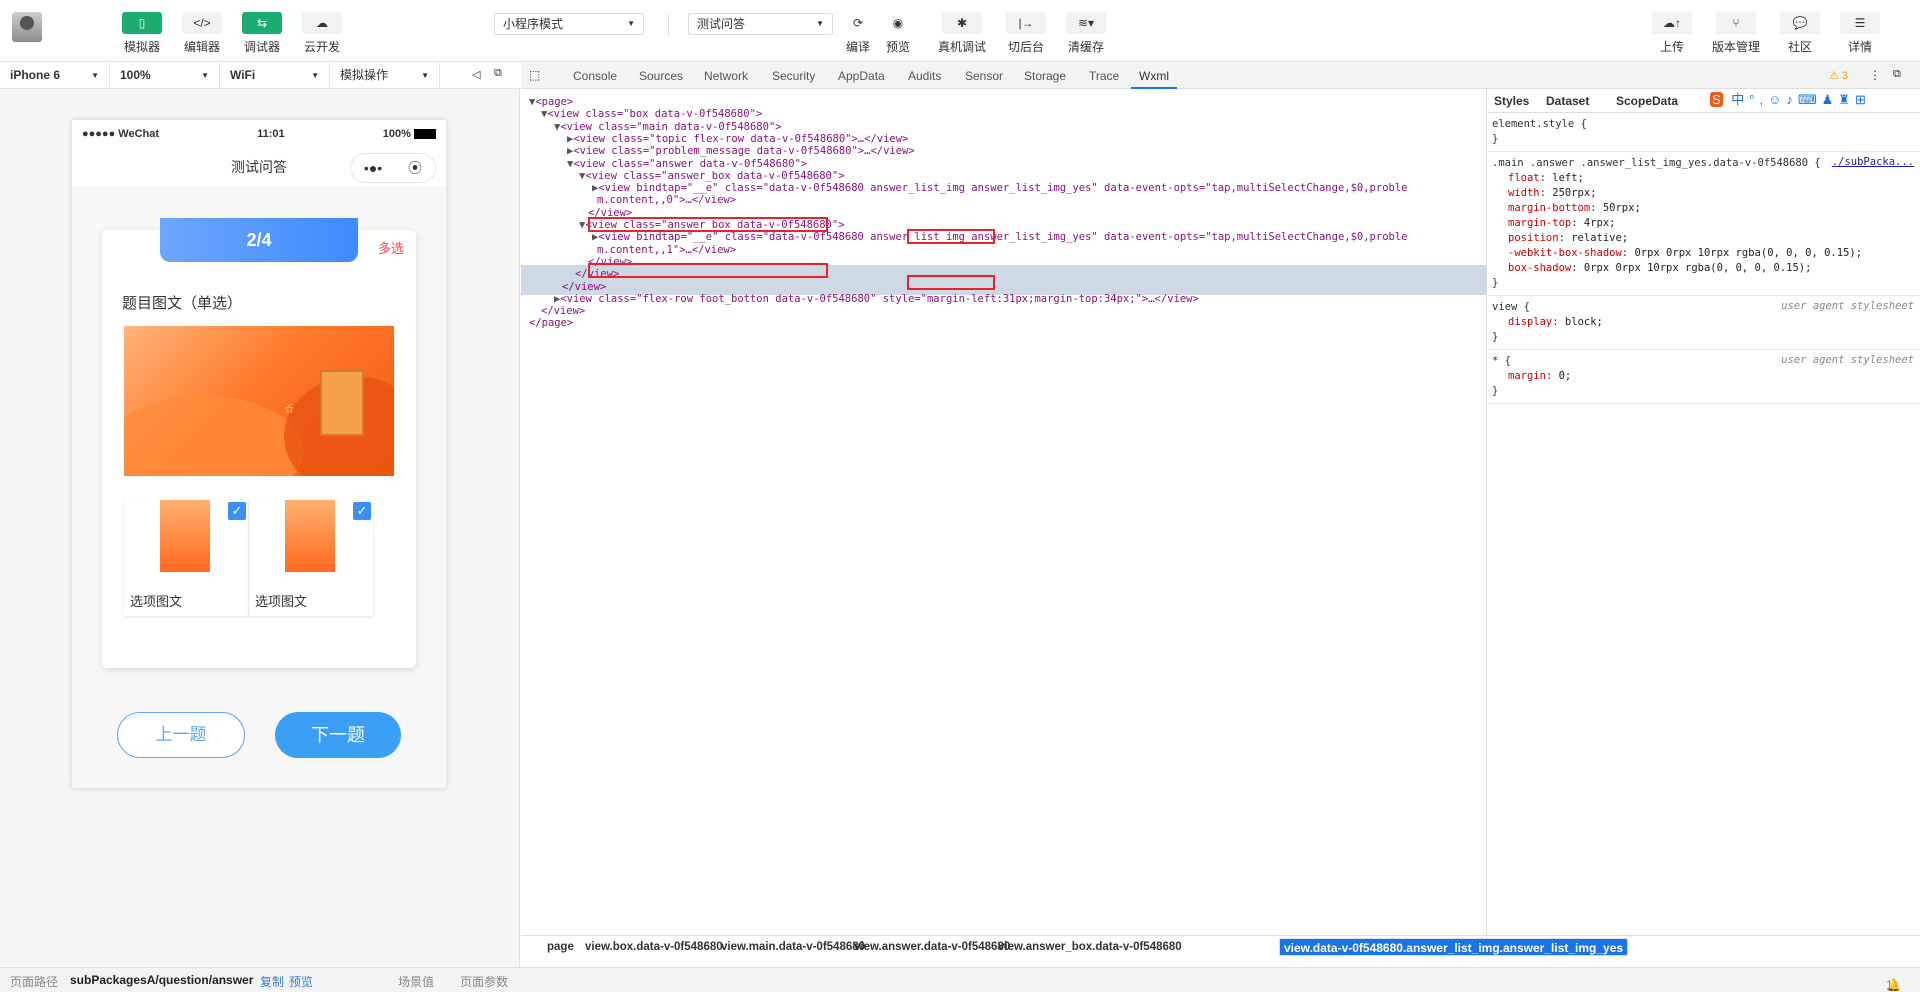  What do you see at coordinates (416, 981) in the screenshot?
I see `scene-value-button: 场景值` at bounding box center [416, 981].